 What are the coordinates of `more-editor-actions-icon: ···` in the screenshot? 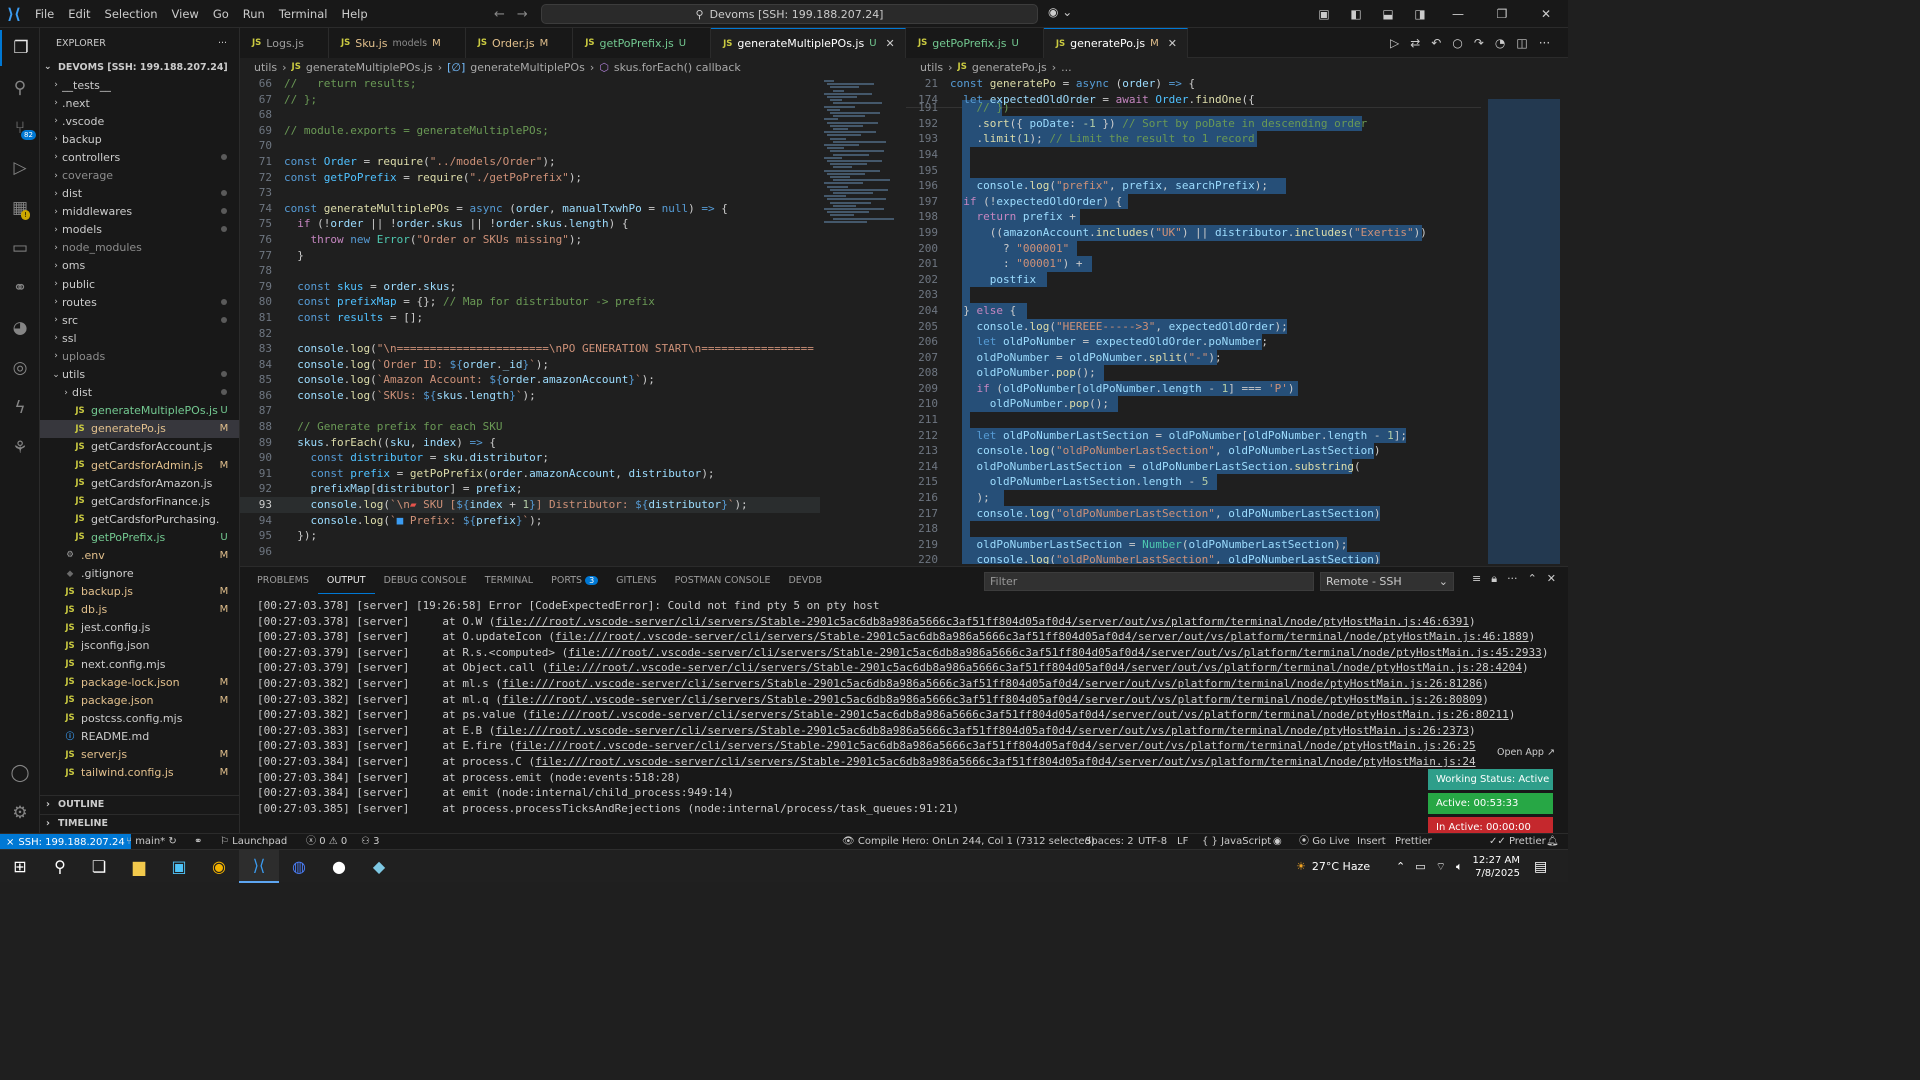 It's located at (1544, 43).